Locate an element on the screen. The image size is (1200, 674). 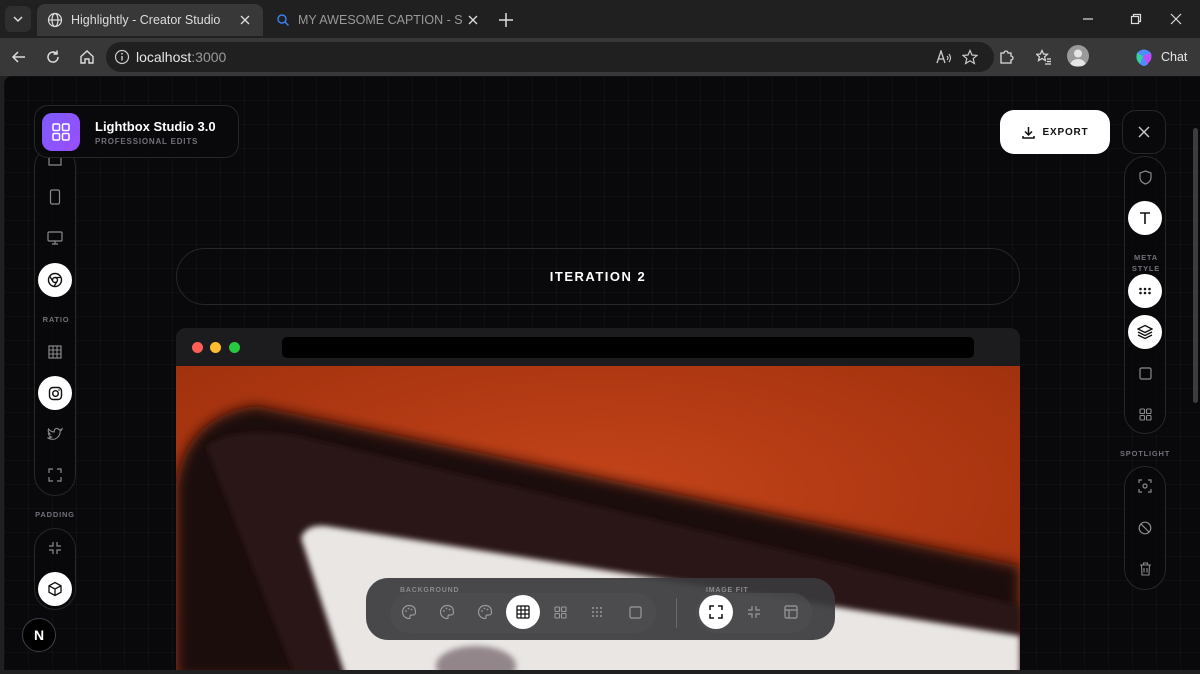
bottom-dock: BACKGROUND IMAGE FIT is located at coordinates (600, 609).